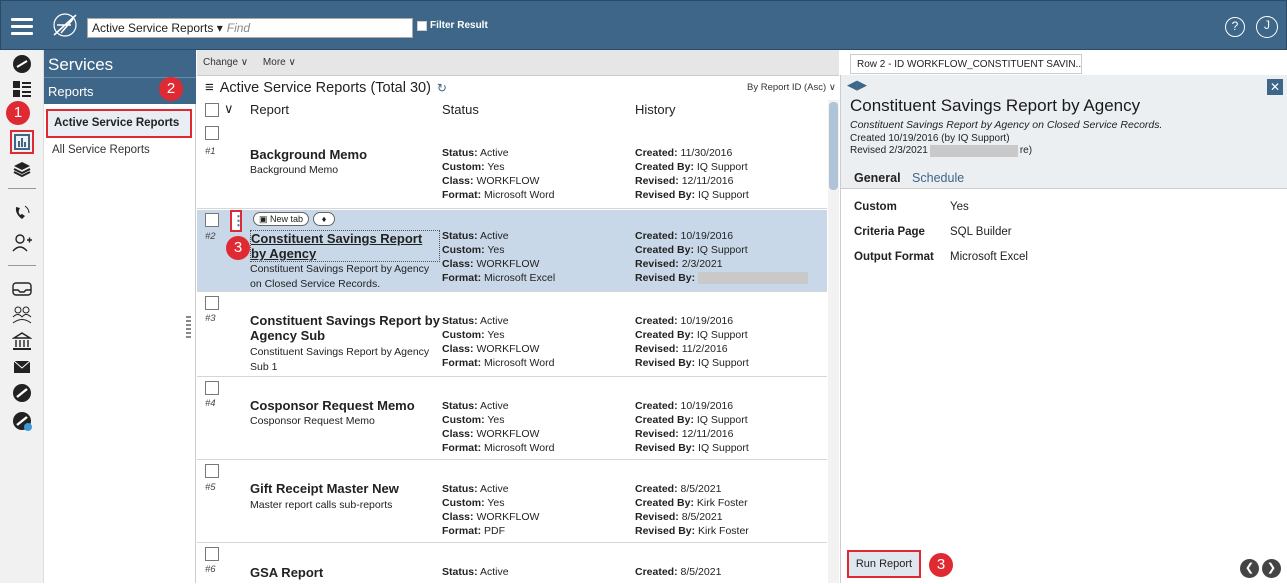 The height and width of the screenshot is (584, 1287). I want to click on people-icon, so click(22, 315).